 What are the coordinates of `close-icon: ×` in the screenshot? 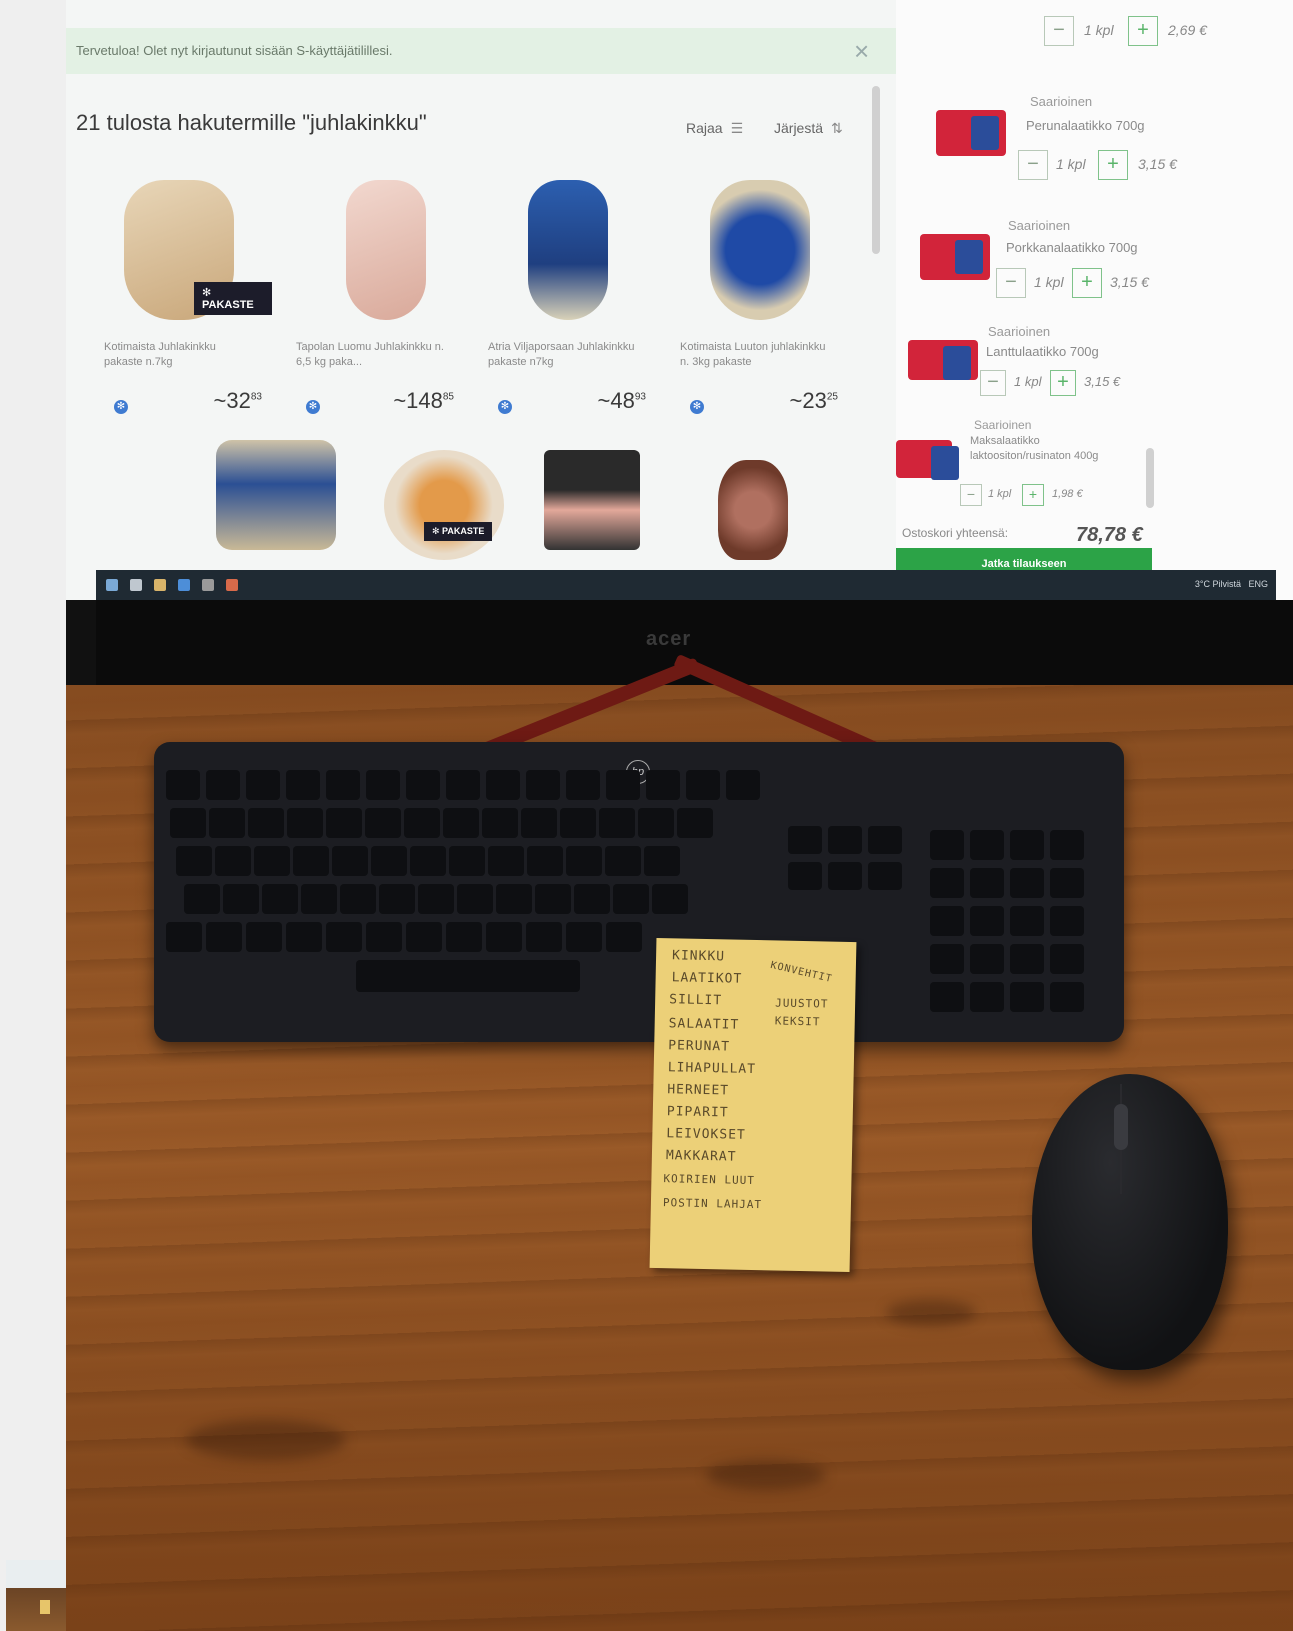 It's located at (861, 51).